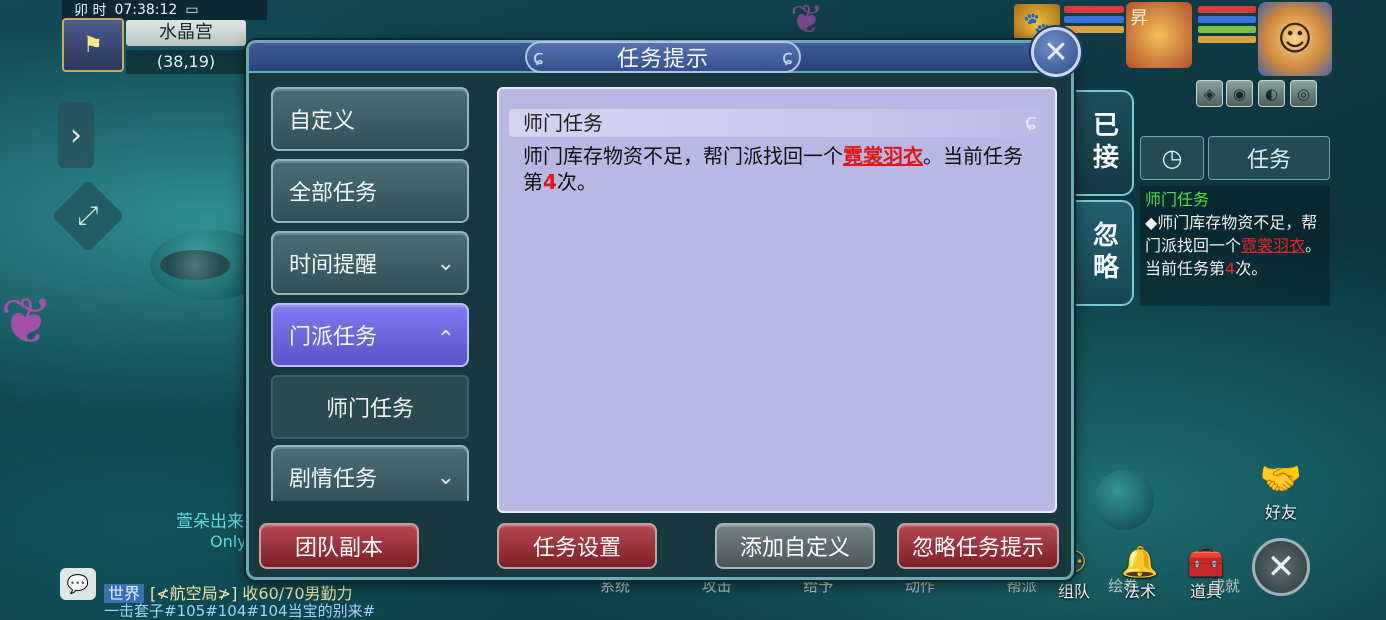 This screenshot has width=1386, height=620. I want to click on category-all-tasks: 全部任务, so click(370, 191).